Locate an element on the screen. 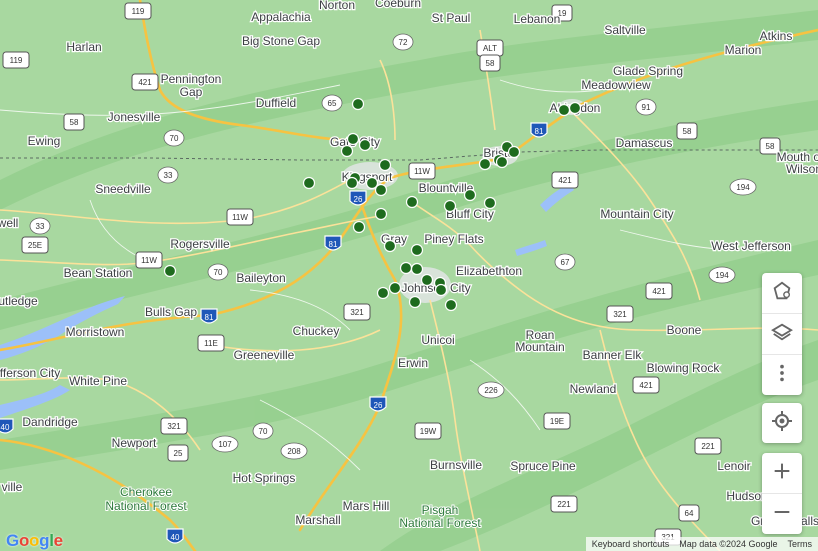 The image size is (818, 551). map-tools is located at coordinates (782, 334).